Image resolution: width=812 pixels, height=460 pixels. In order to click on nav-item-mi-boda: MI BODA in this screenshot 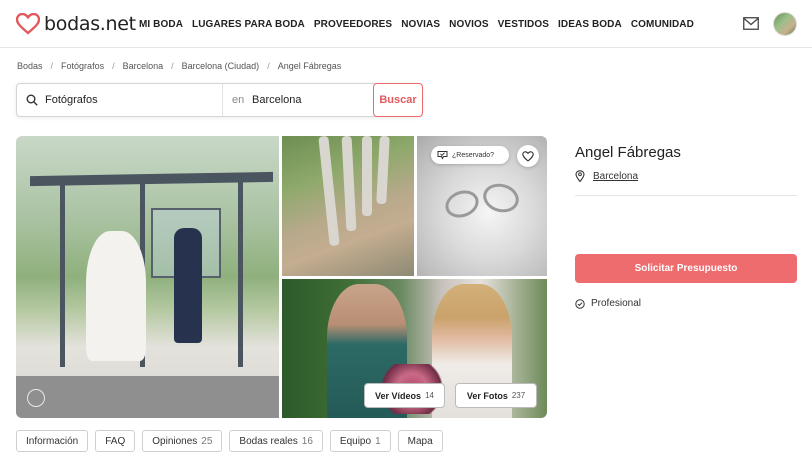, I will do `click(161, 24)`.